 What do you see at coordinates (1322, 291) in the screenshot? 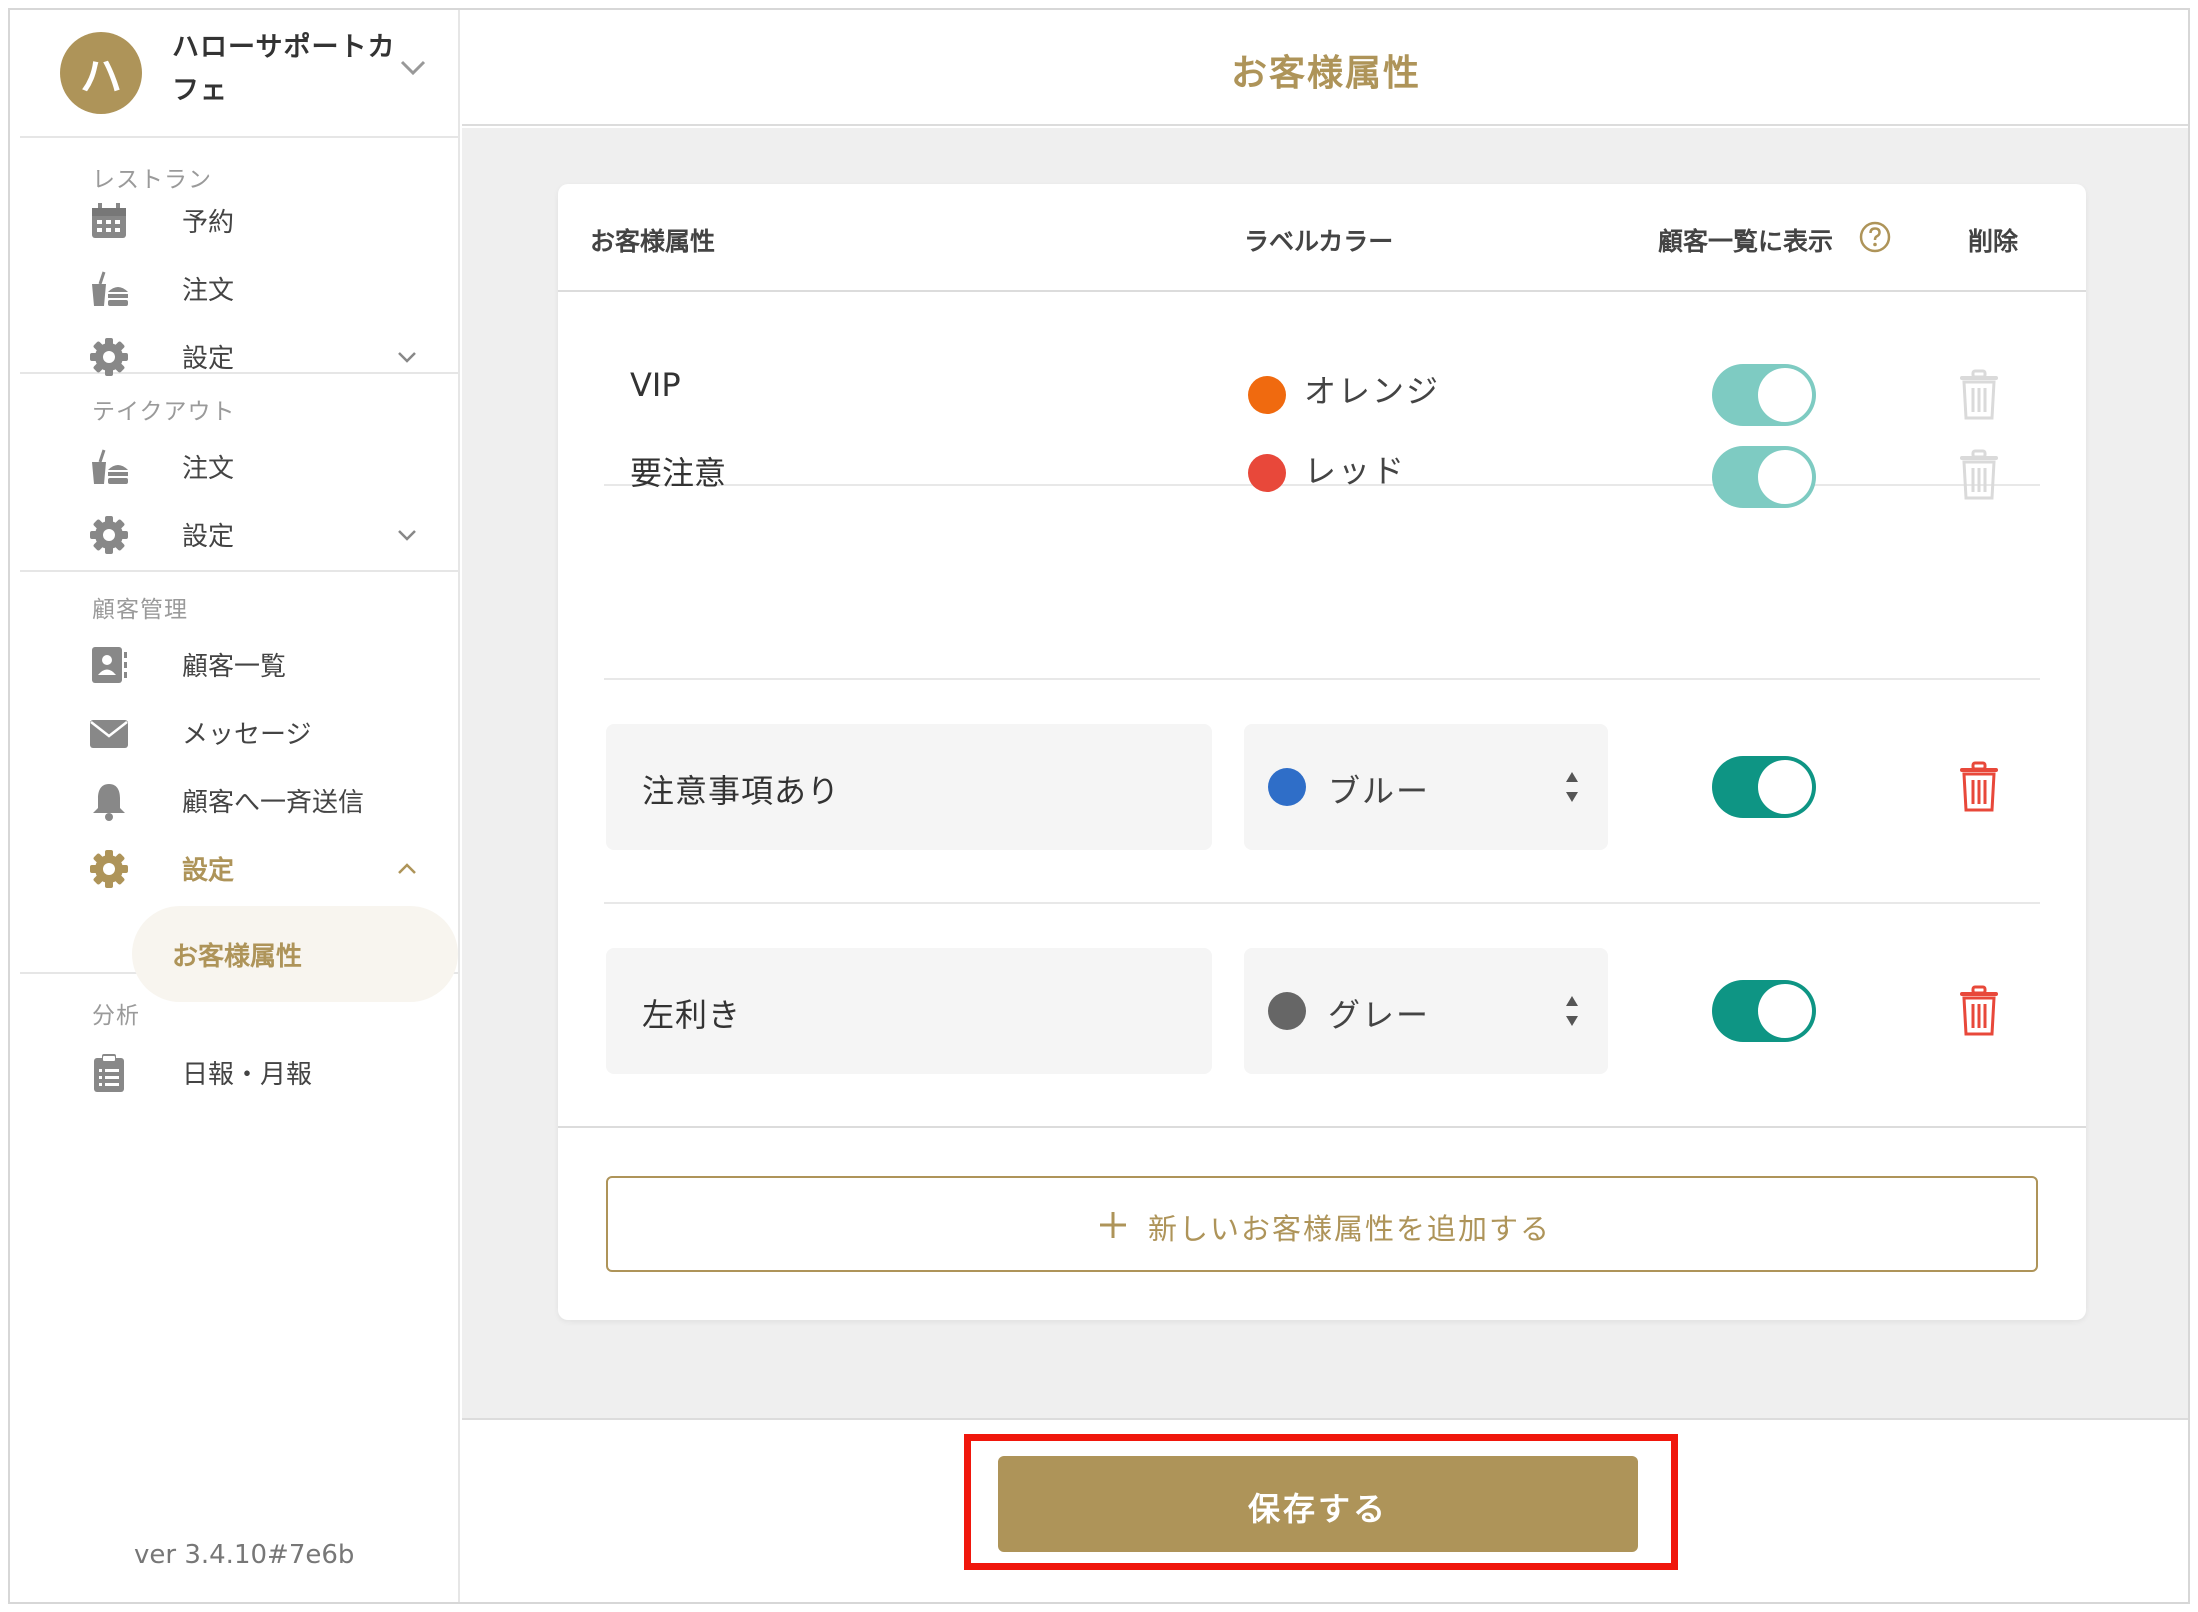
I see `header-divider` at bounding box center [1322, 291].